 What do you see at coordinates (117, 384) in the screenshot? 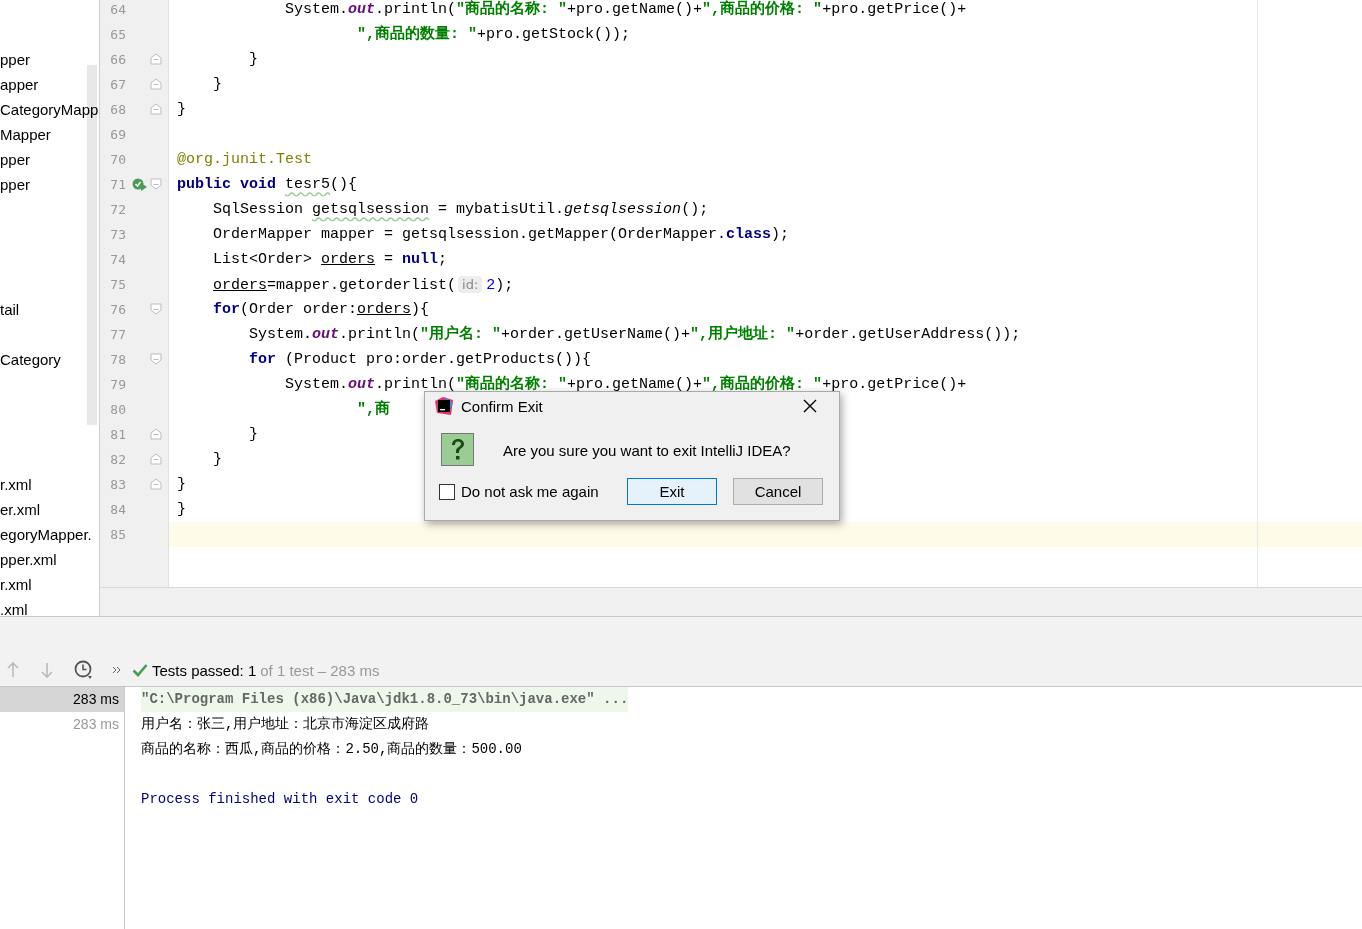
I see `line-number: 79` at bounding box center [117, 384].